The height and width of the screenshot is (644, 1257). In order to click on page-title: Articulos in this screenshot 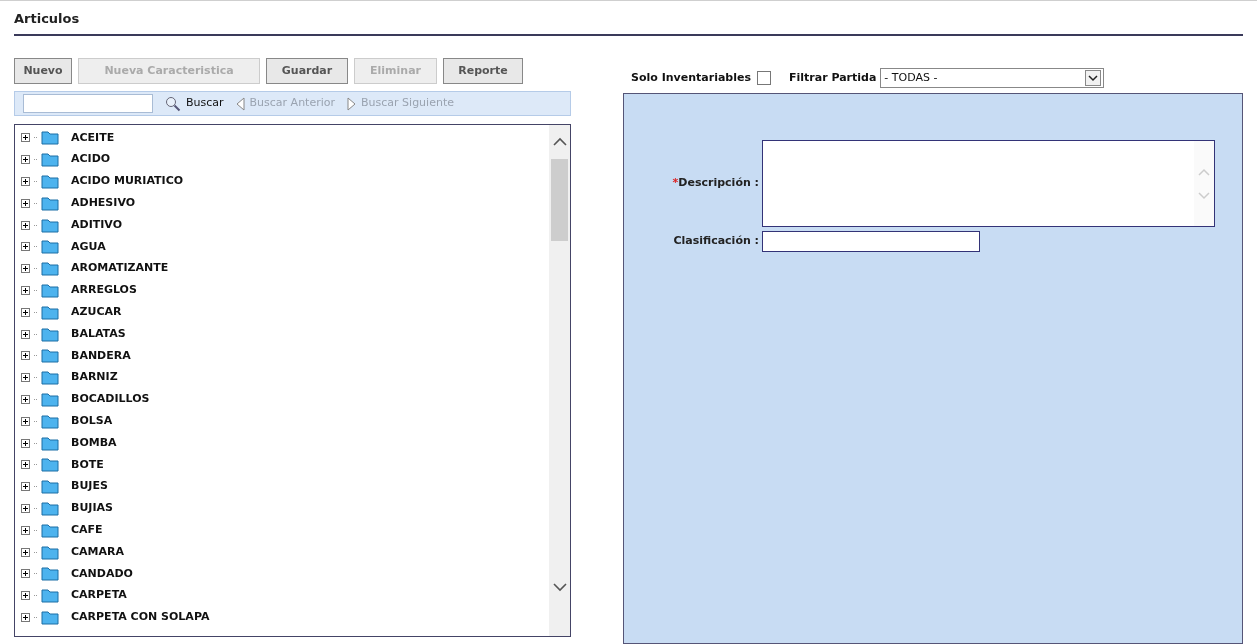, I will do `click(47, 18)`.